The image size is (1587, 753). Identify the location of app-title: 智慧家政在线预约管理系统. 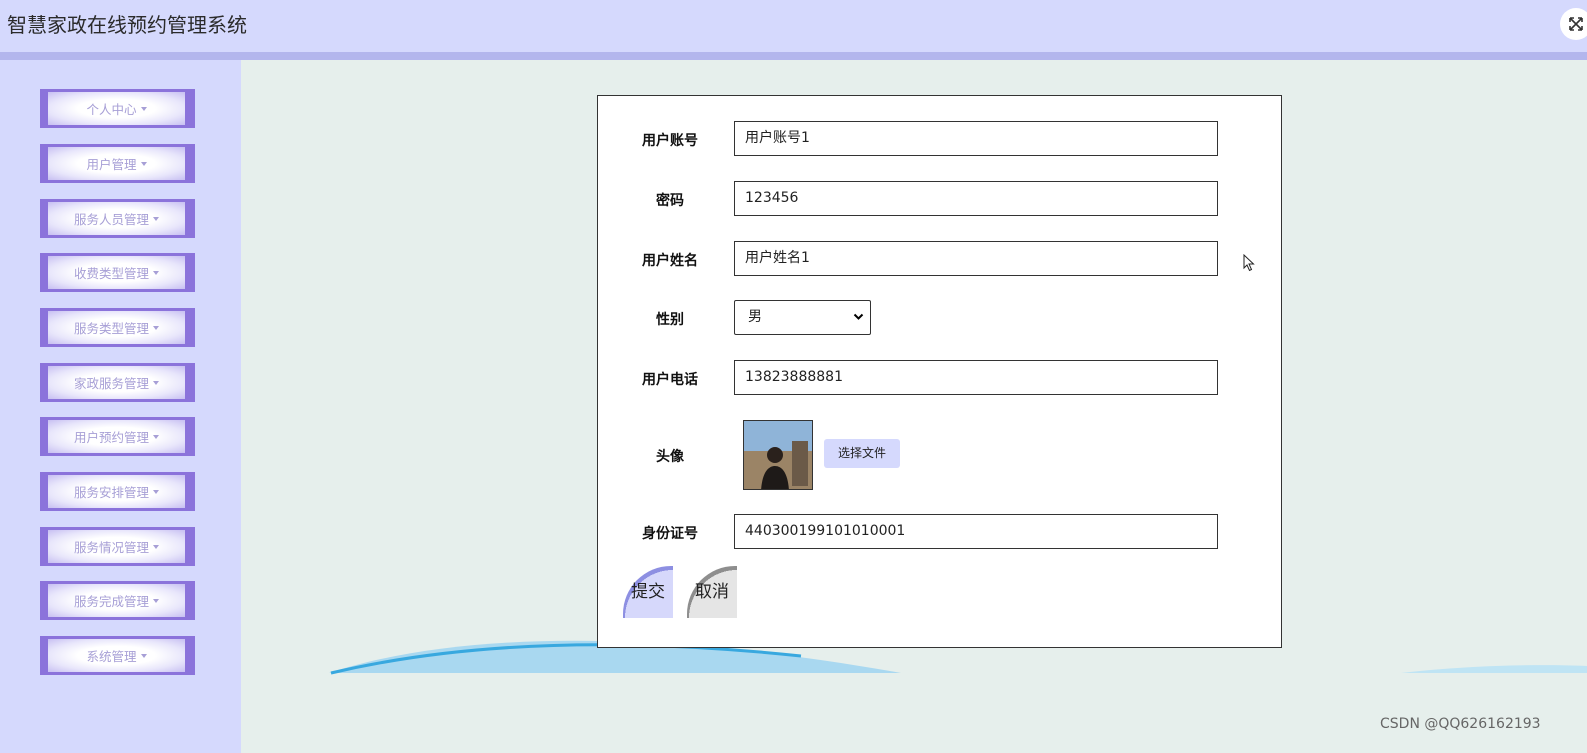
(127, 25).